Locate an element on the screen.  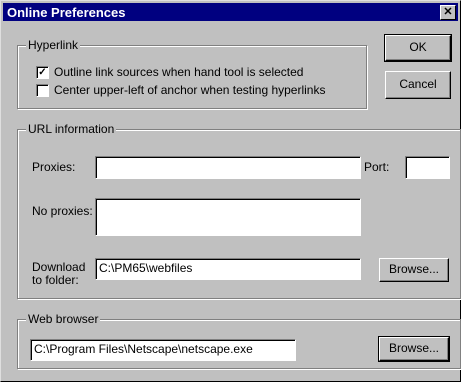
download-folder-input: C:\PM65\webfiles is located at coordinates (228, 269).